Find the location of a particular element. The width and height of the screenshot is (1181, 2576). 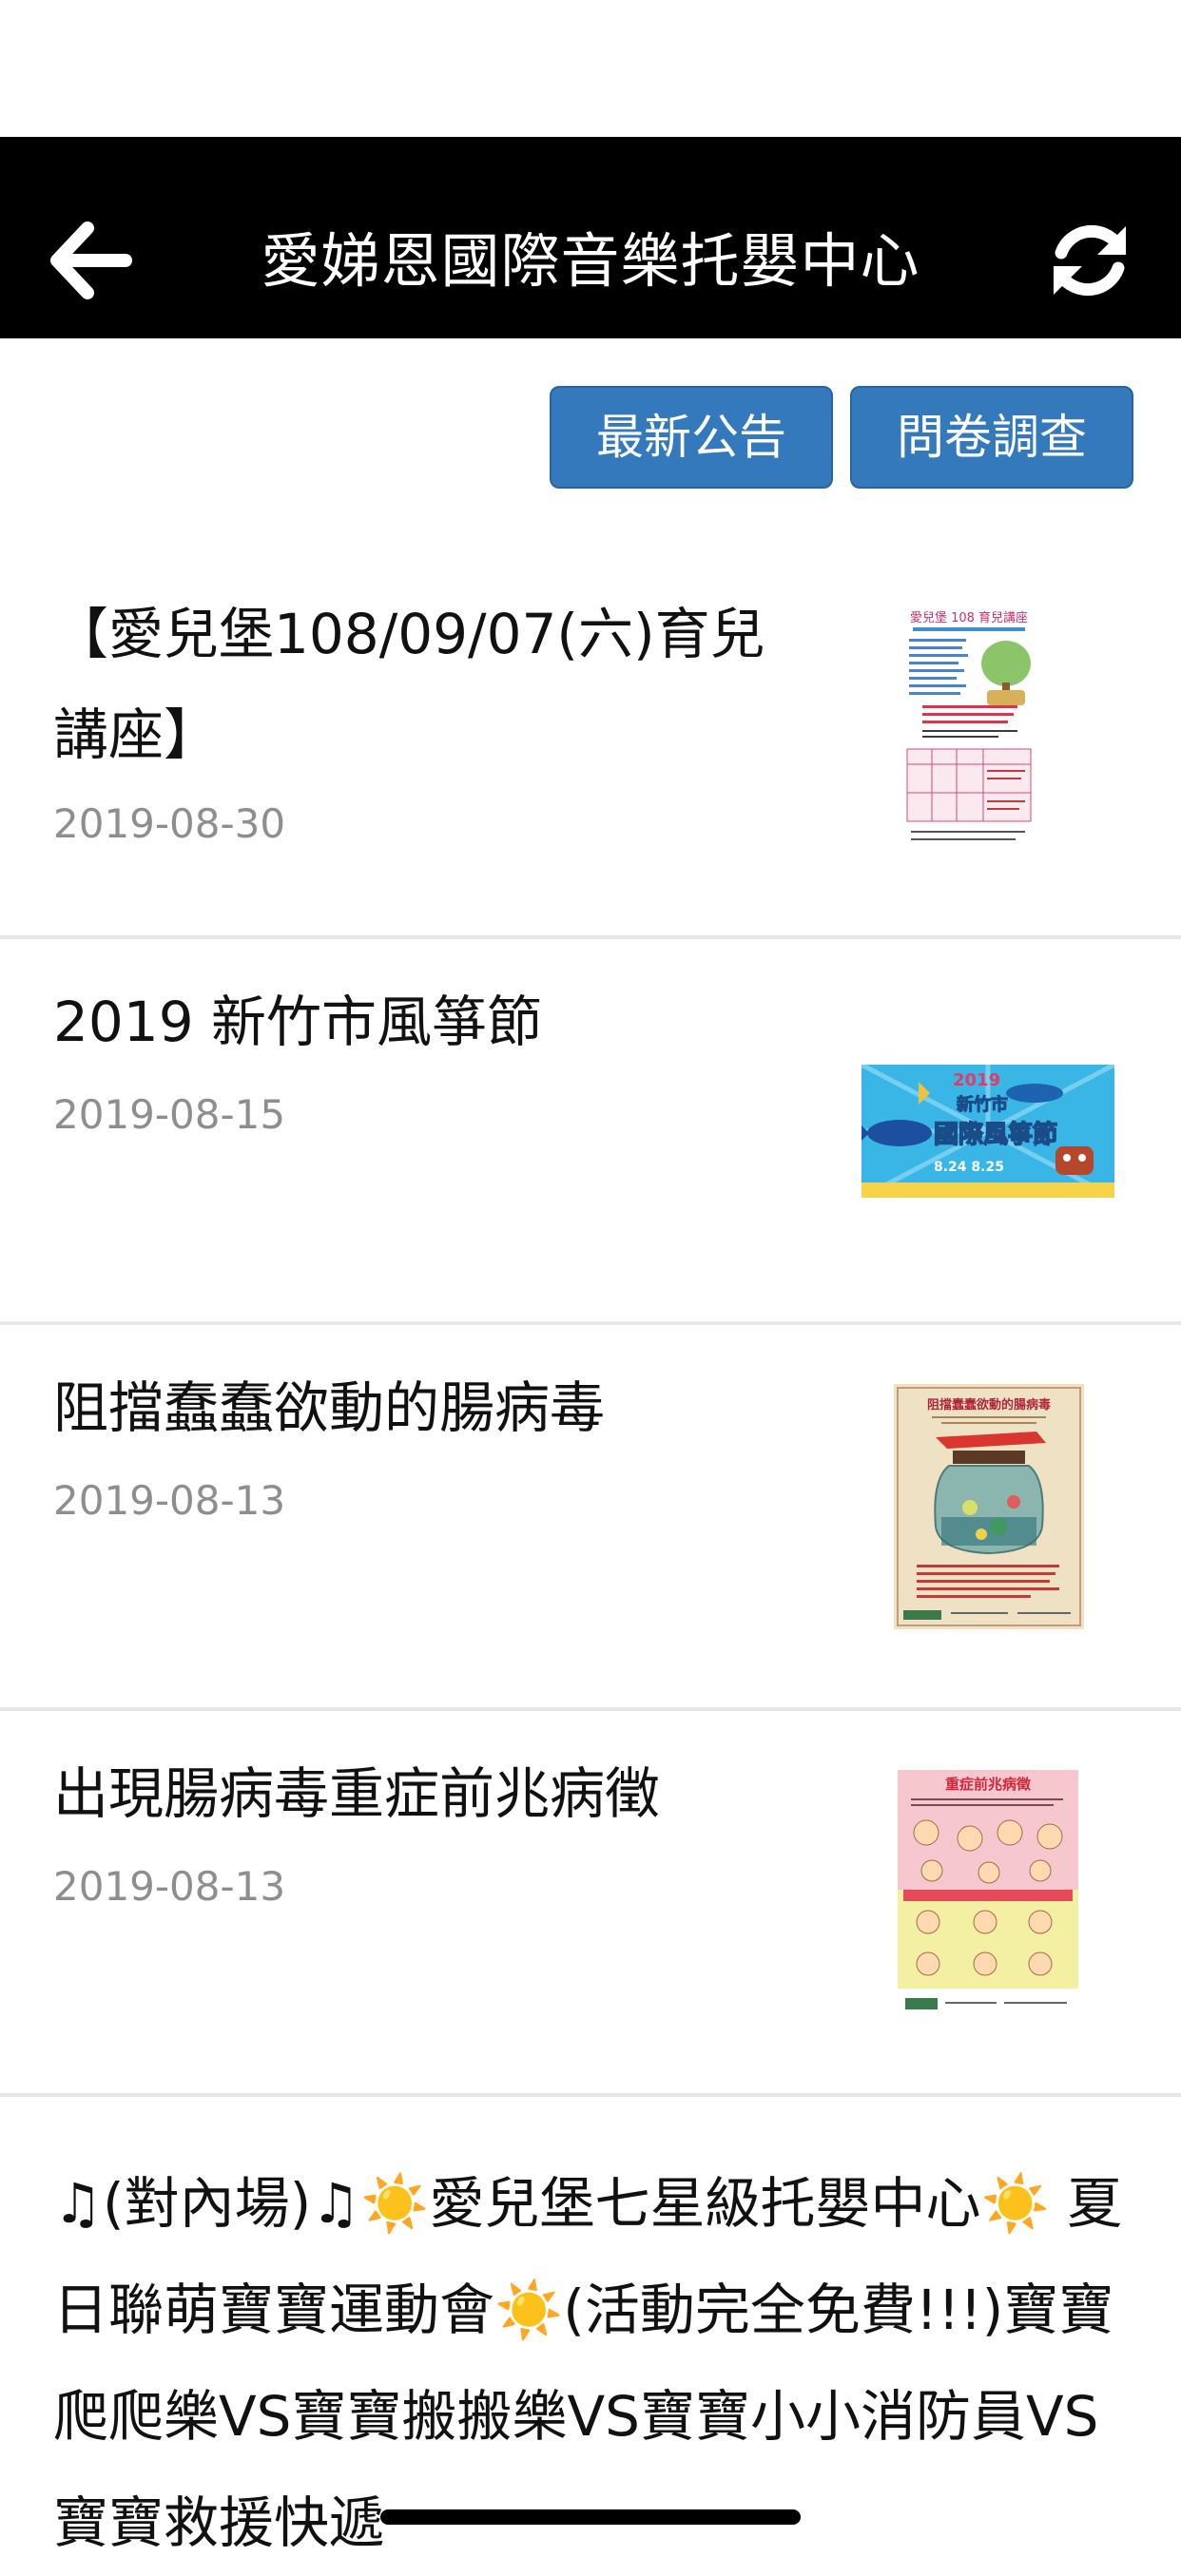

page-title: 愛娣恩國際音樂托嬰中心 is located at coordinates (590, 261).